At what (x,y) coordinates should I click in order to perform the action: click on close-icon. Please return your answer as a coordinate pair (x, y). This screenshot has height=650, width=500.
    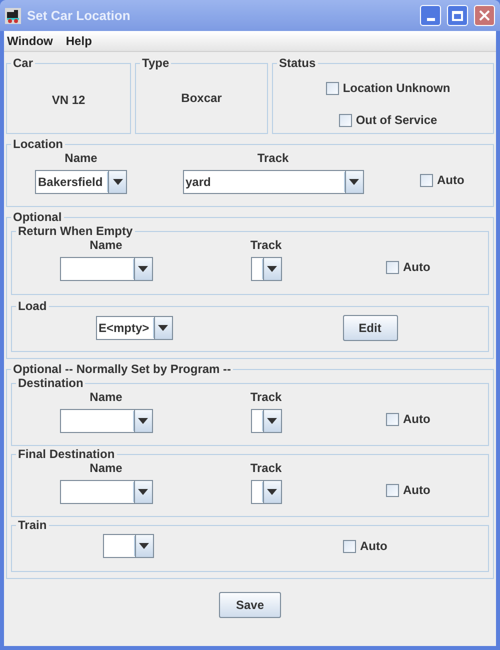
    Looking at the image, I should click on (484, 15).